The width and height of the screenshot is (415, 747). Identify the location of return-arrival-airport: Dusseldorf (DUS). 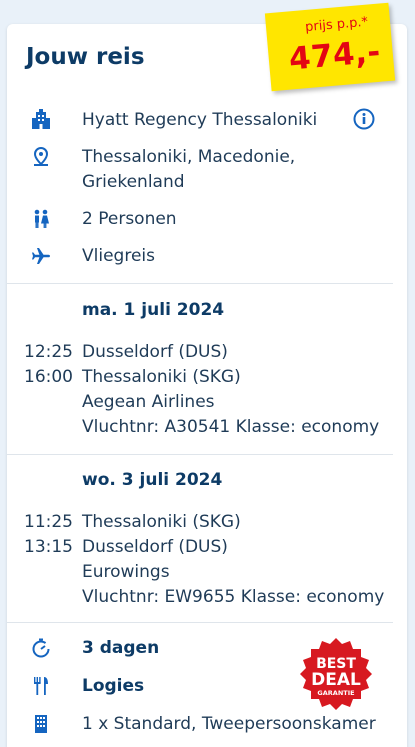
(155, 547).